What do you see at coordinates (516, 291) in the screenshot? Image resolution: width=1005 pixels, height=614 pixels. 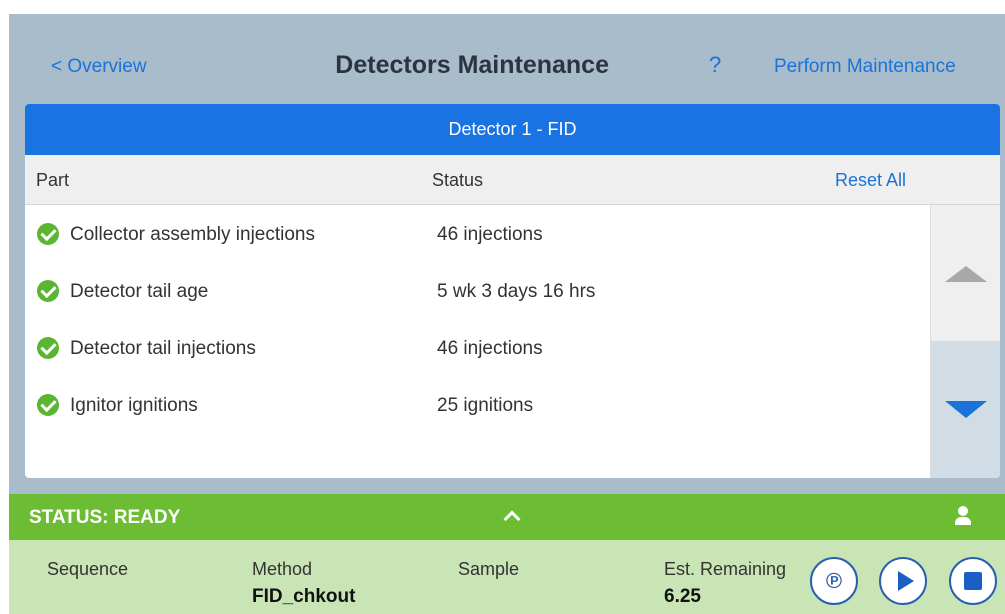 I see `part-status: 5 wk 3 days 16 hrs` at bounding box center [516, 291].